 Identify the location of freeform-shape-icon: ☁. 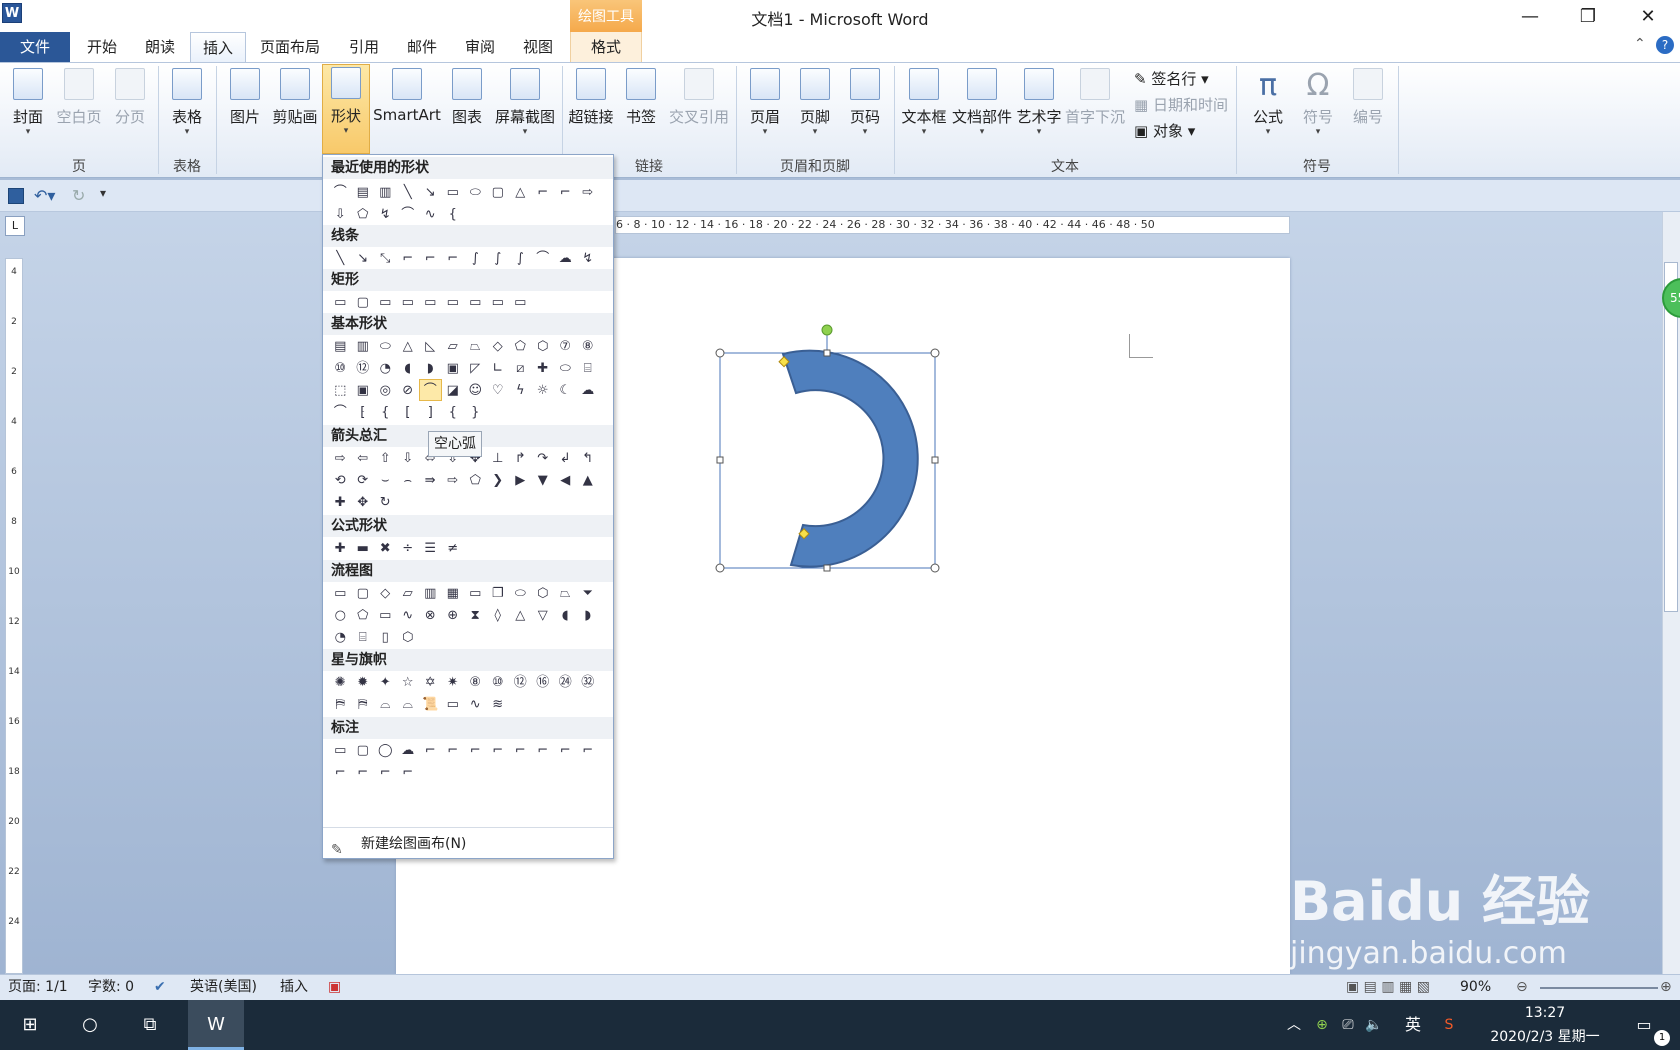
(565, 258).